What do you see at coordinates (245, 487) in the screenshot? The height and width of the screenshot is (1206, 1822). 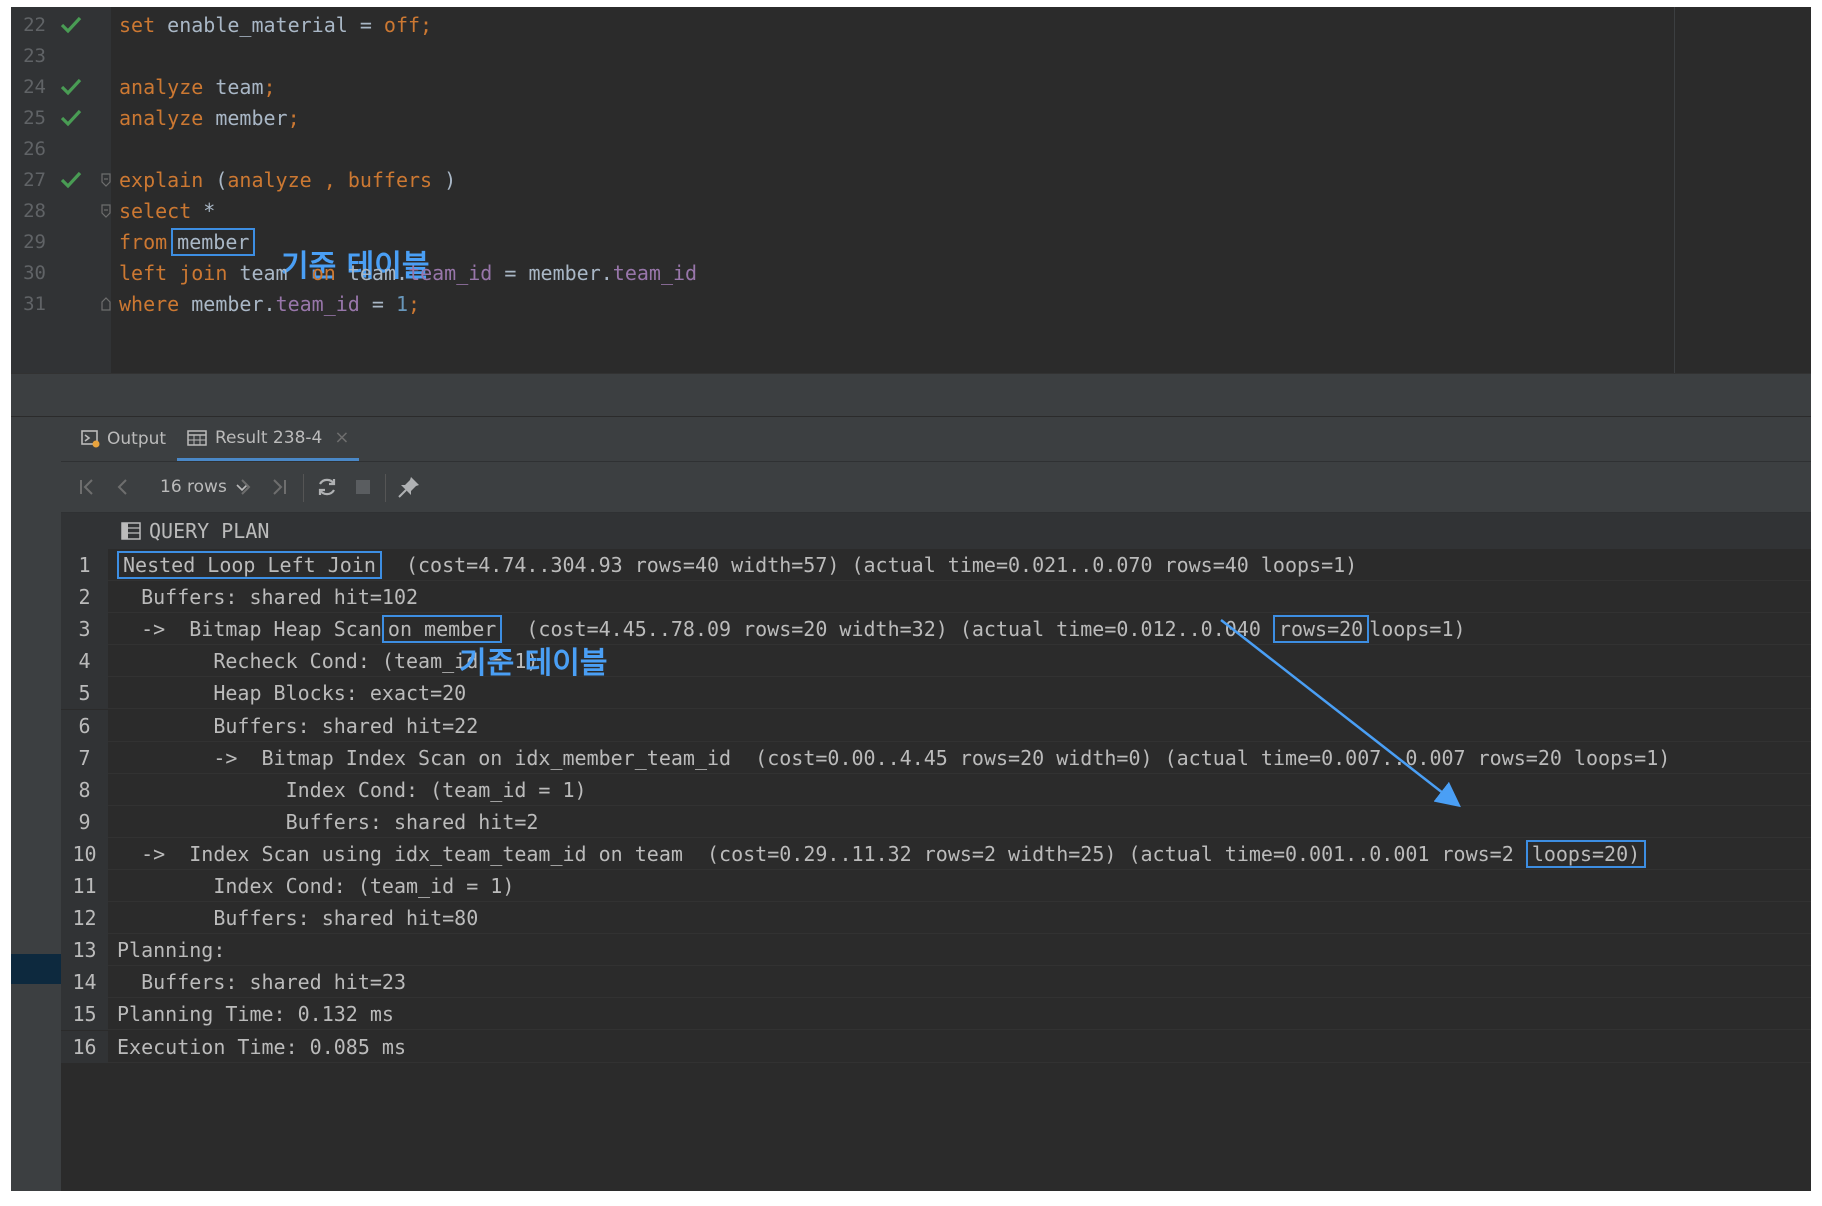 I see `next-page-icon` at bounding box center [245, 487].